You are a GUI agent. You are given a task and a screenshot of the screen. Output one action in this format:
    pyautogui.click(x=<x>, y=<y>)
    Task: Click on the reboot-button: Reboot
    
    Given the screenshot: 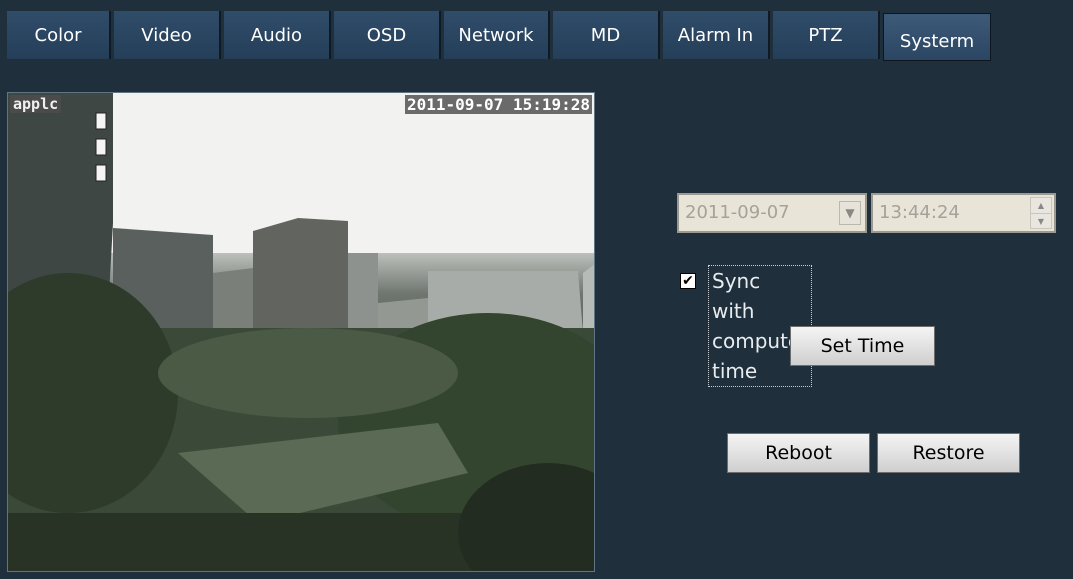 What is the action you would take?
    pyautogui.click(x=798, y=453)
    